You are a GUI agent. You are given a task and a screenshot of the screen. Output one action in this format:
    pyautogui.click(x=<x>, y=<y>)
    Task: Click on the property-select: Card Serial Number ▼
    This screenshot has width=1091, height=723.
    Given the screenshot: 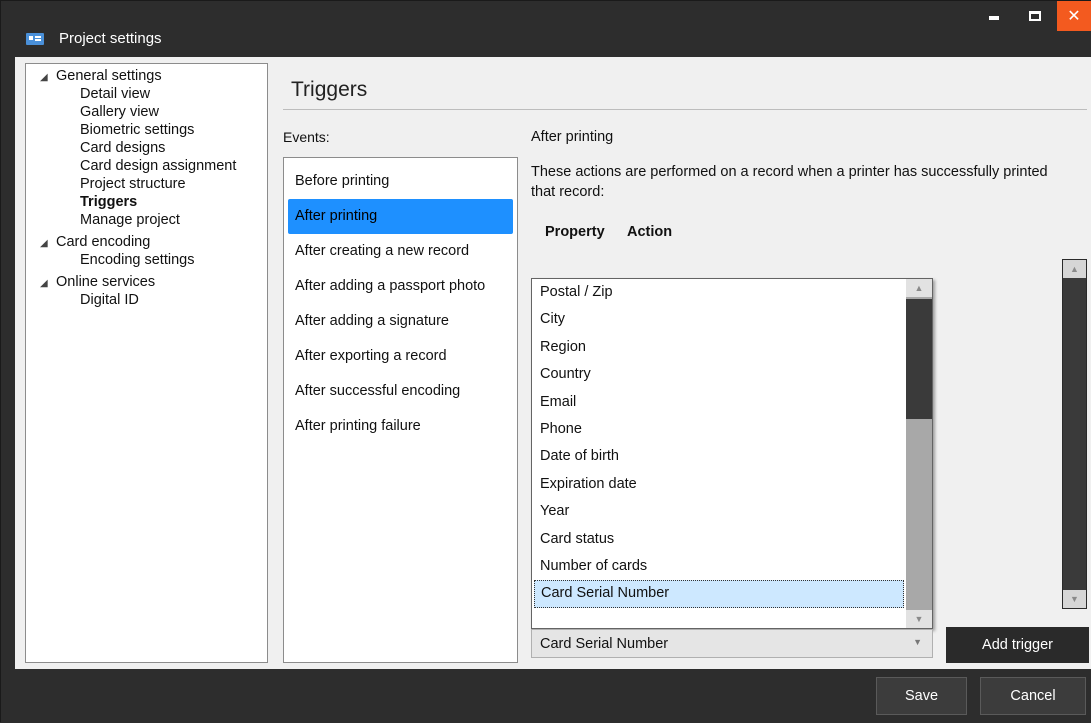 What is the action you would take?
    pyautogui.click(x=732, y=643)
    